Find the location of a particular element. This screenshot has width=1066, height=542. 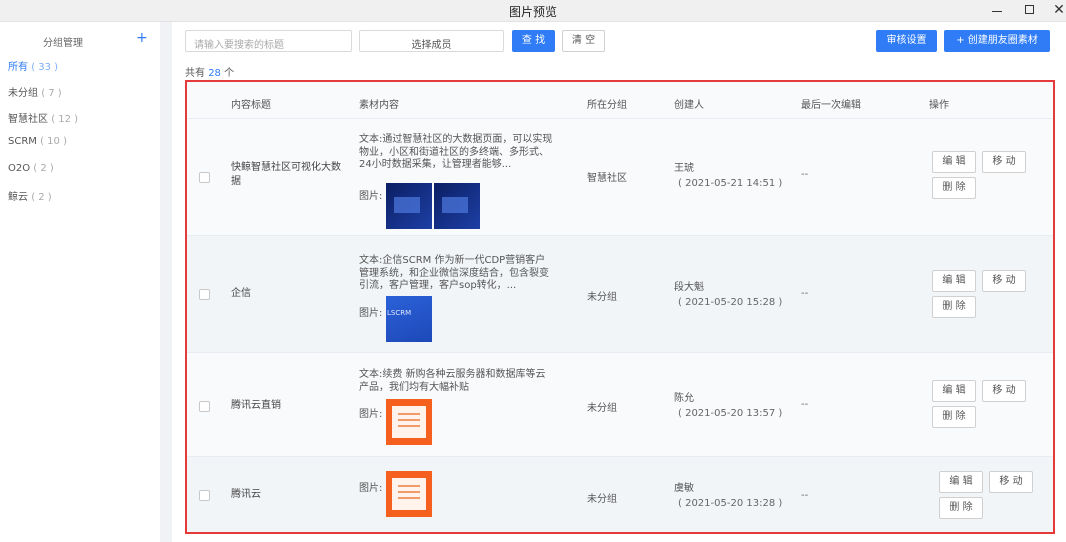

sidebar-item-jingyun: 鲸云 ( 2 ) is located at coordinates (30, 195).